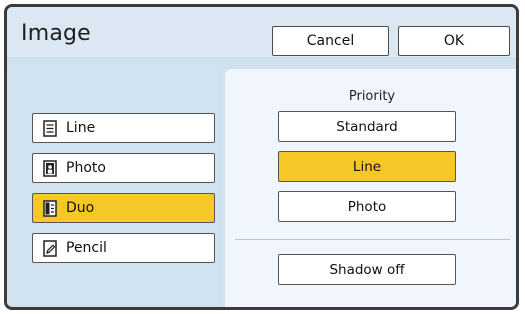 This screenshot has height=314, width=525. What do you see at coordinates (50, 208) in the screenshot?
I see `duo-doc-icon` at bounding box center [50, 208].